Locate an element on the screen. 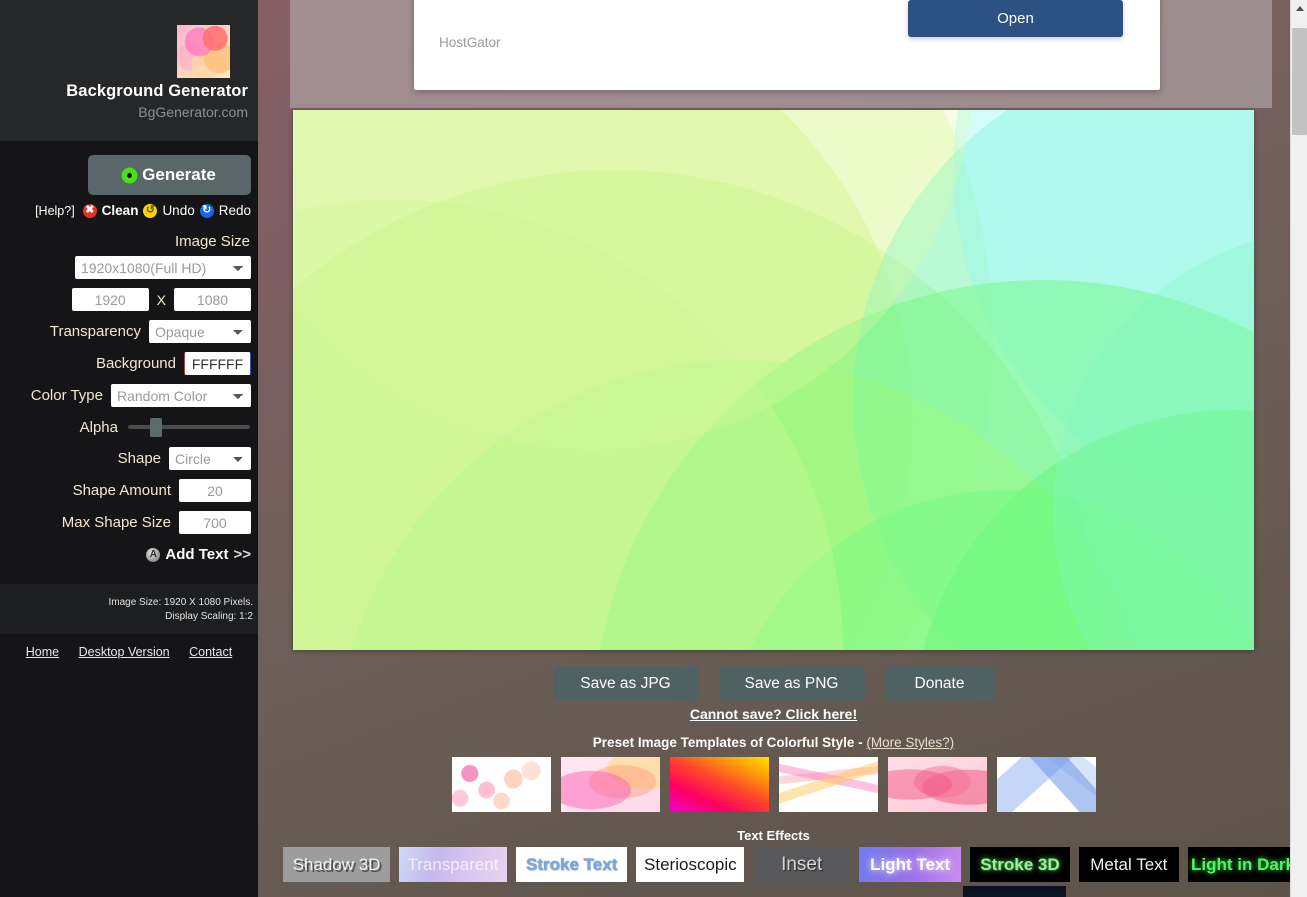 The width and height of the screenshot is (1307, 897). alpha-slider is located at coordinates (189, 427).